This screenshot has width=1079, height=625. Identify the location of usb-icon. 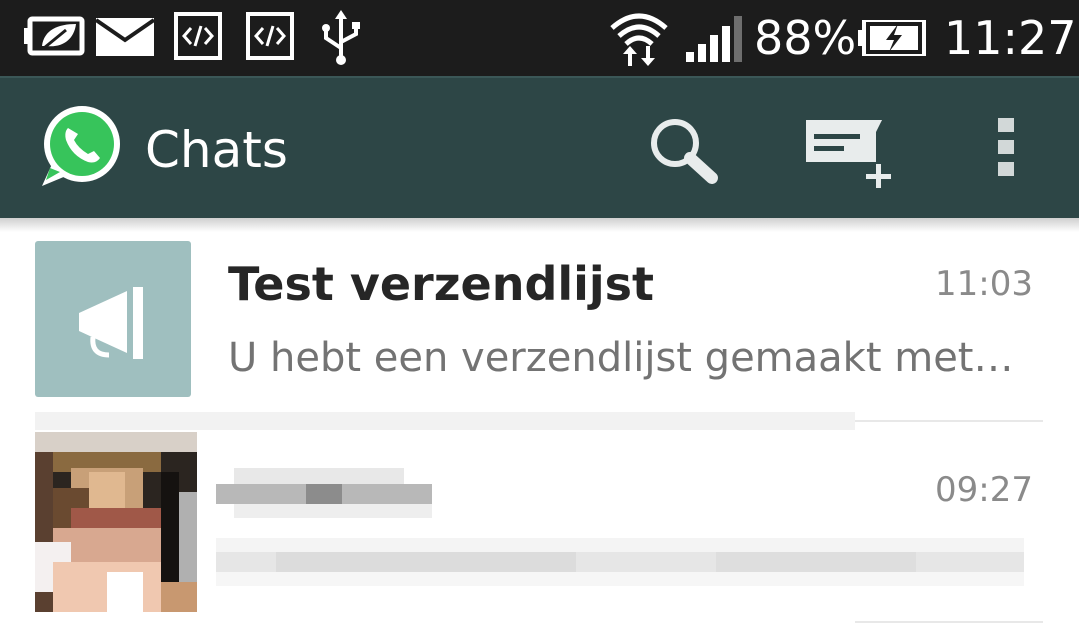
(341, 37).